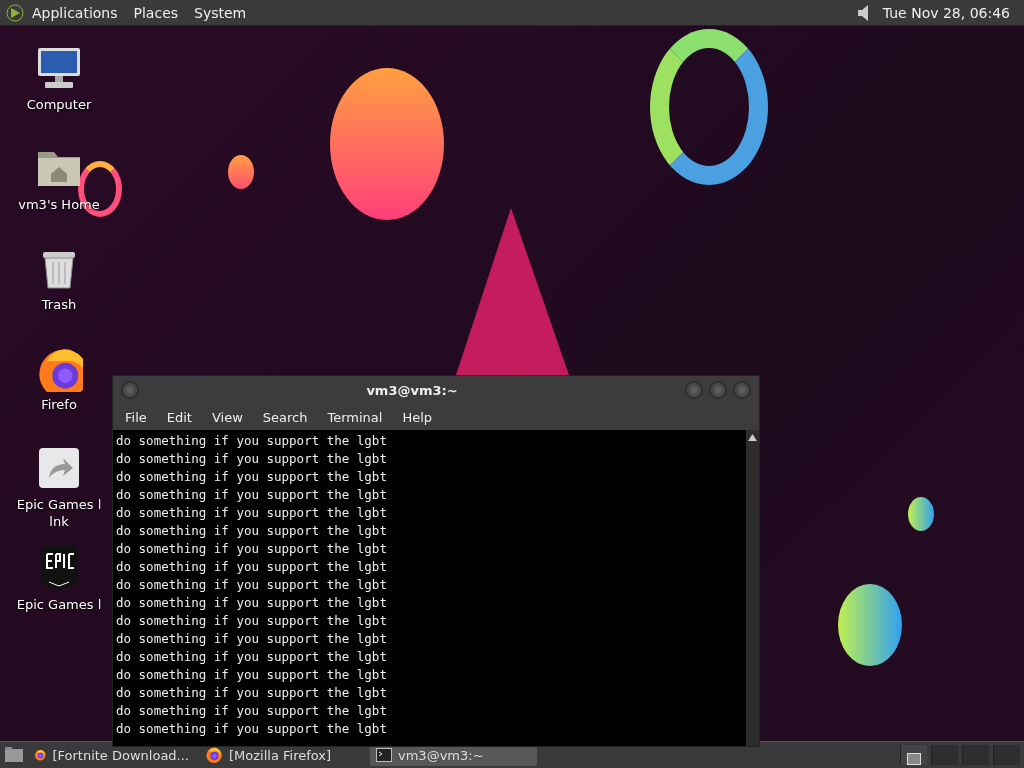 The height and width of the screenshot is (768, 1024). Describe the element at coordinates (179, 417) in the screenshot. I see `menu-item: Edit` at that location.